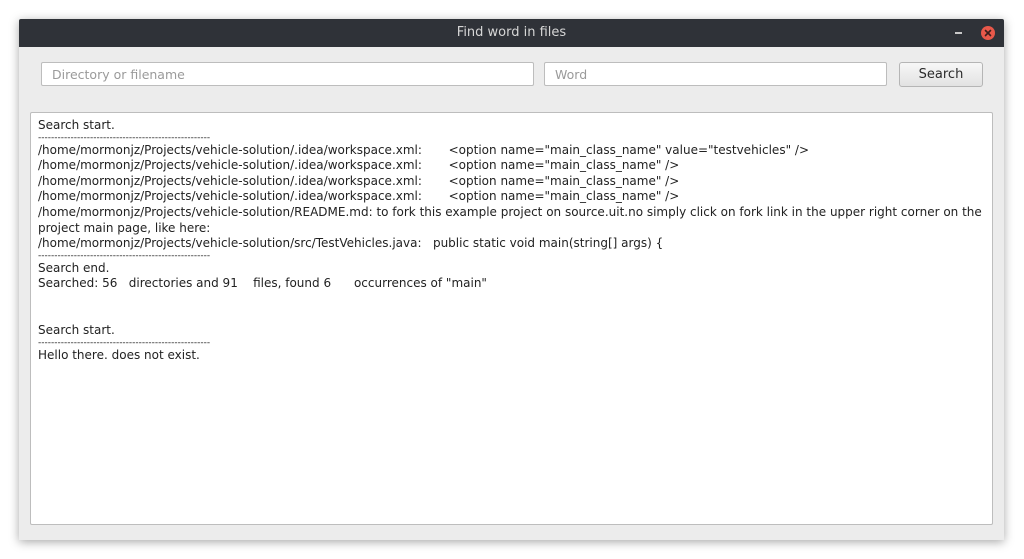 The height and width of the screenshot is (559, 1024). Describe the element at coordinates (287, 74) in the screenshot. I see `directory-input` at that location.